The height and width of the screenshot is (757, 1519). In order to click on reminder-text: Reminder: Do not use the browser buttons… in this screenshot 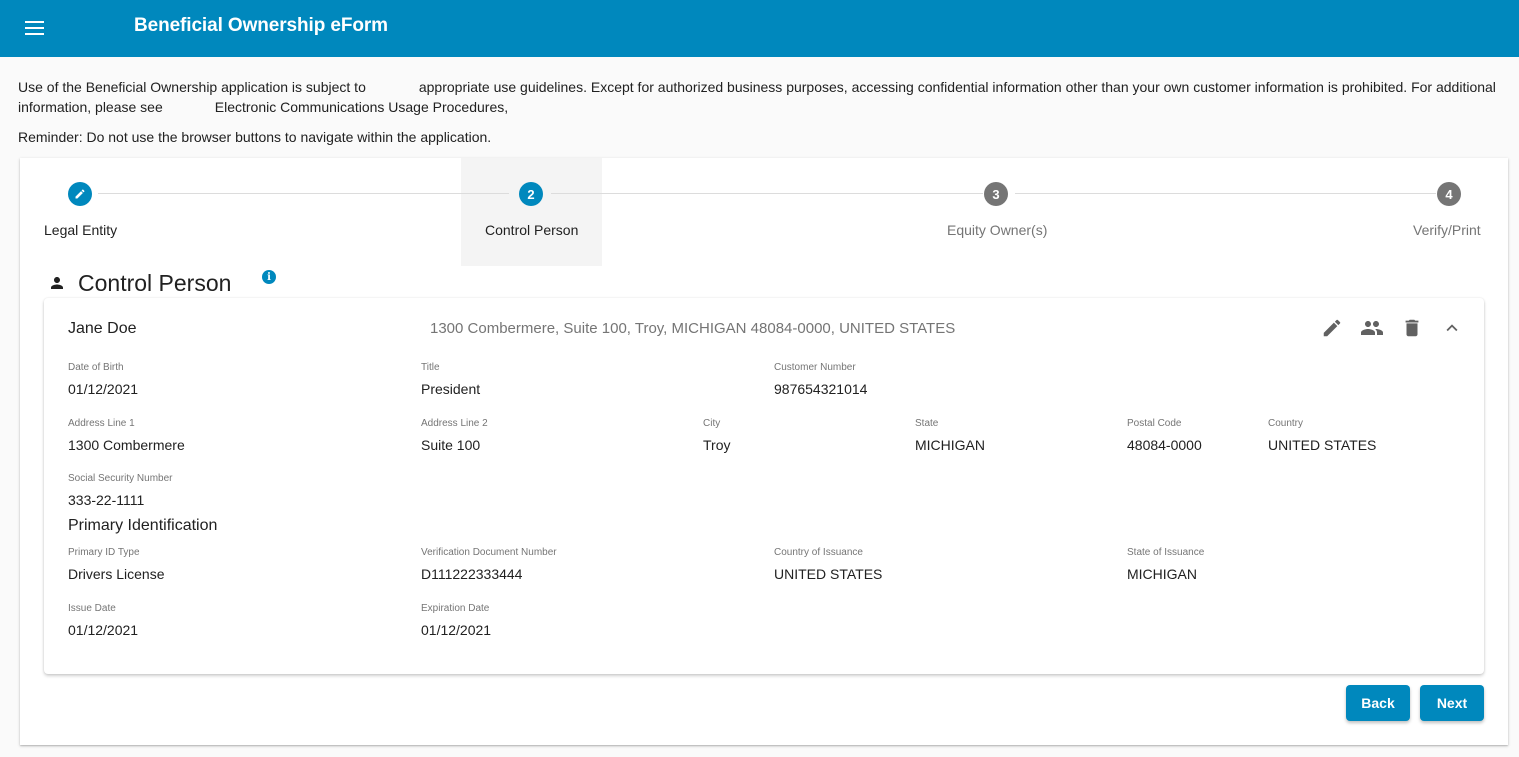, I will do `click(255, 137)`.